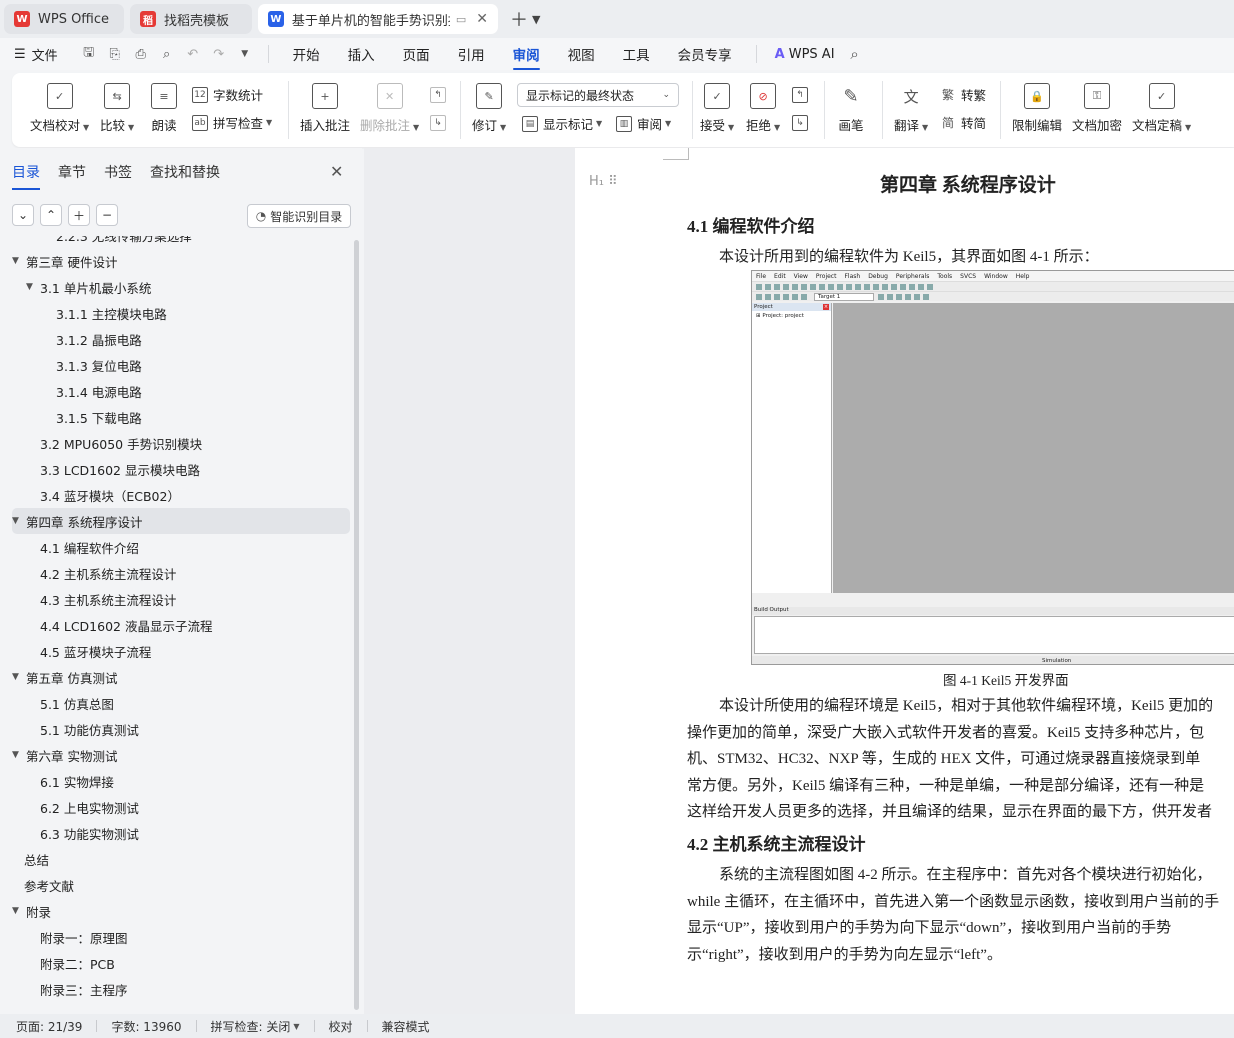 The image size is (1234, 1038). I want to click on toc-item: 附录二：PCB, so click(181, 963).